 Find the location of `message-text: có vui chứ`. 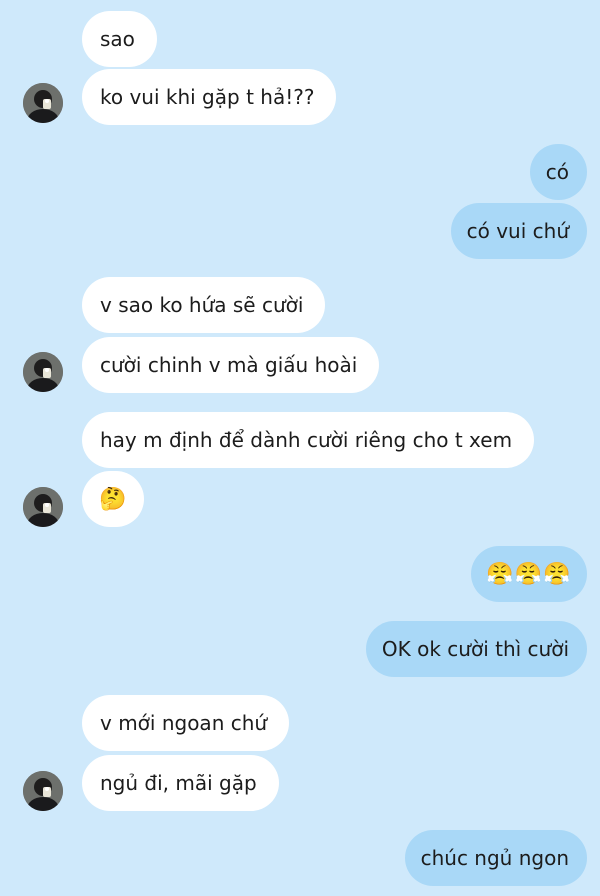

message-text: có vui chứ is located at coordinates (517, 231).